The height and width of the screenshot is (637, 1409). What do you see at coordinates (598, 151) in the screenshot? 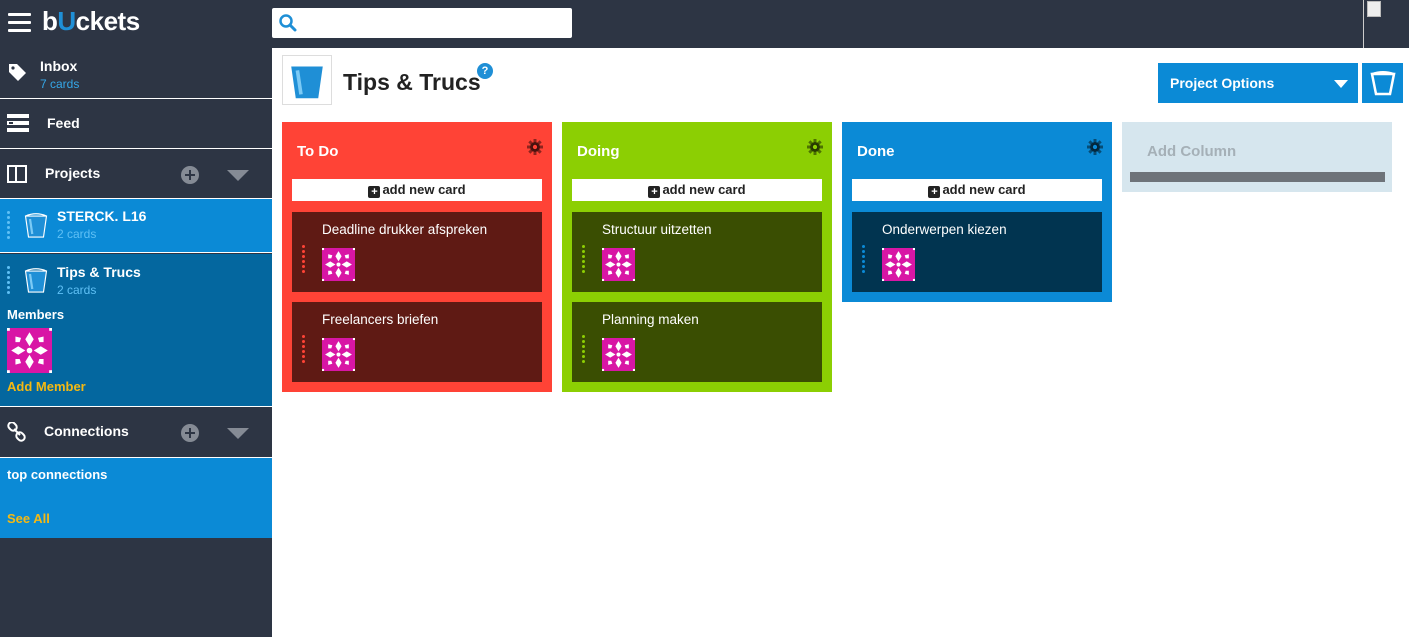
I see `column-title: Doing` at bounding box center [598, 151].